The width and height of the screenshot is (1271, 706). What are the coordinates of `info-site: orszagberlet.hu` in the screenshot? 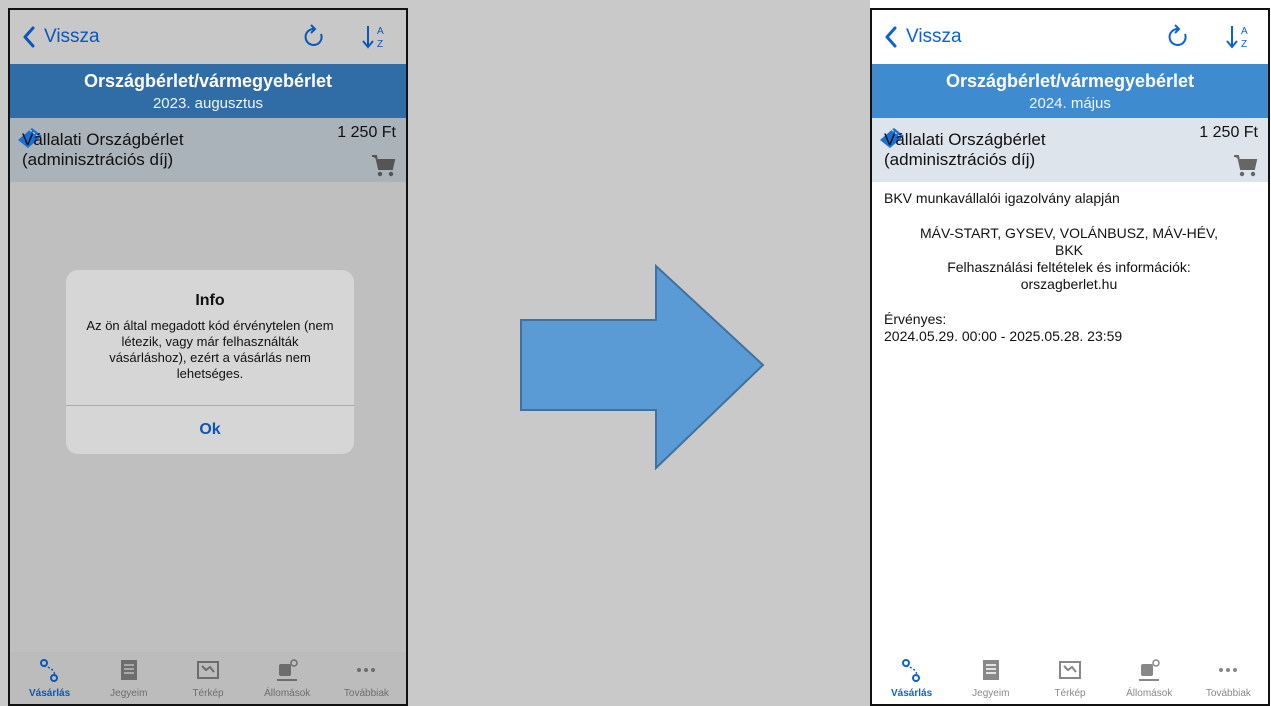 It's located at (1069, 284).